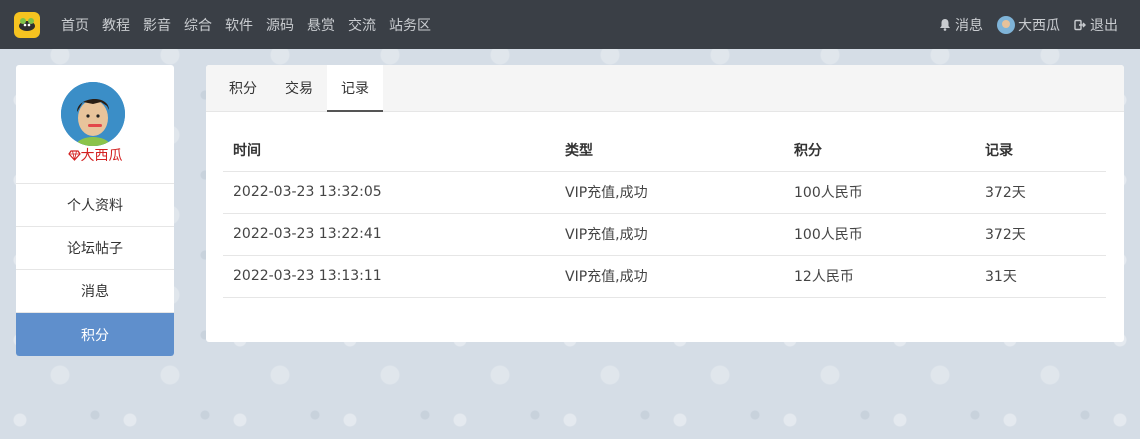  What do you see at coordinates (198, 25) in the screenshot?
I see `nav-link-general: 综合` at bounding box center [198, 25].